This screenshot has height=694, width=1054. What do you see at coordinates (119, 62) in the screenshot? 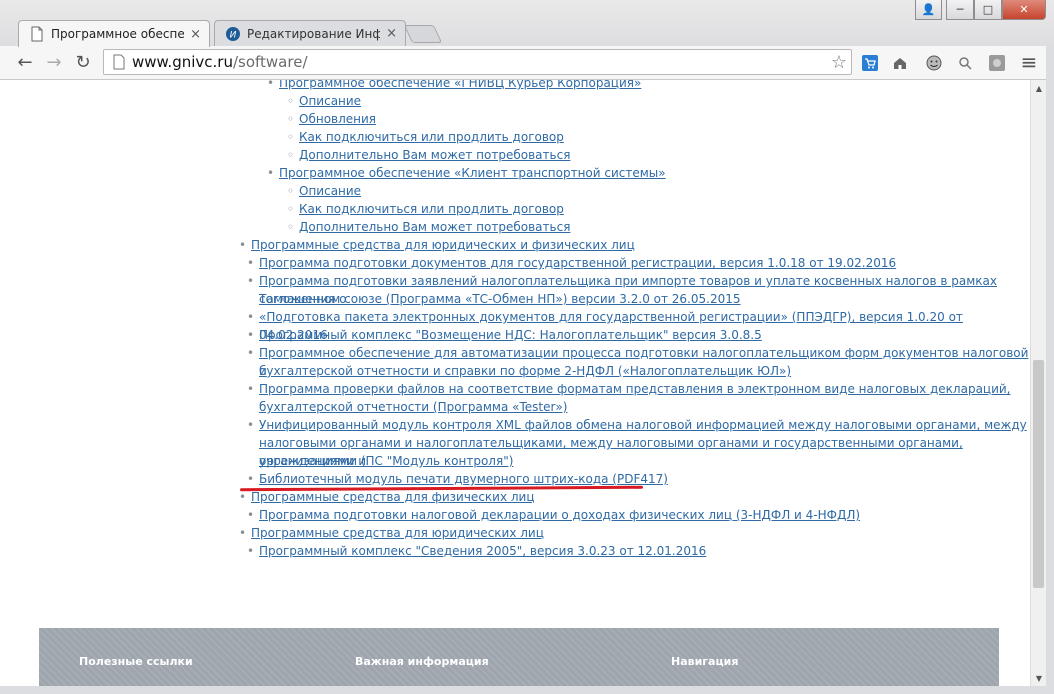
I see `page-icon` at bounding box center [119, 62].